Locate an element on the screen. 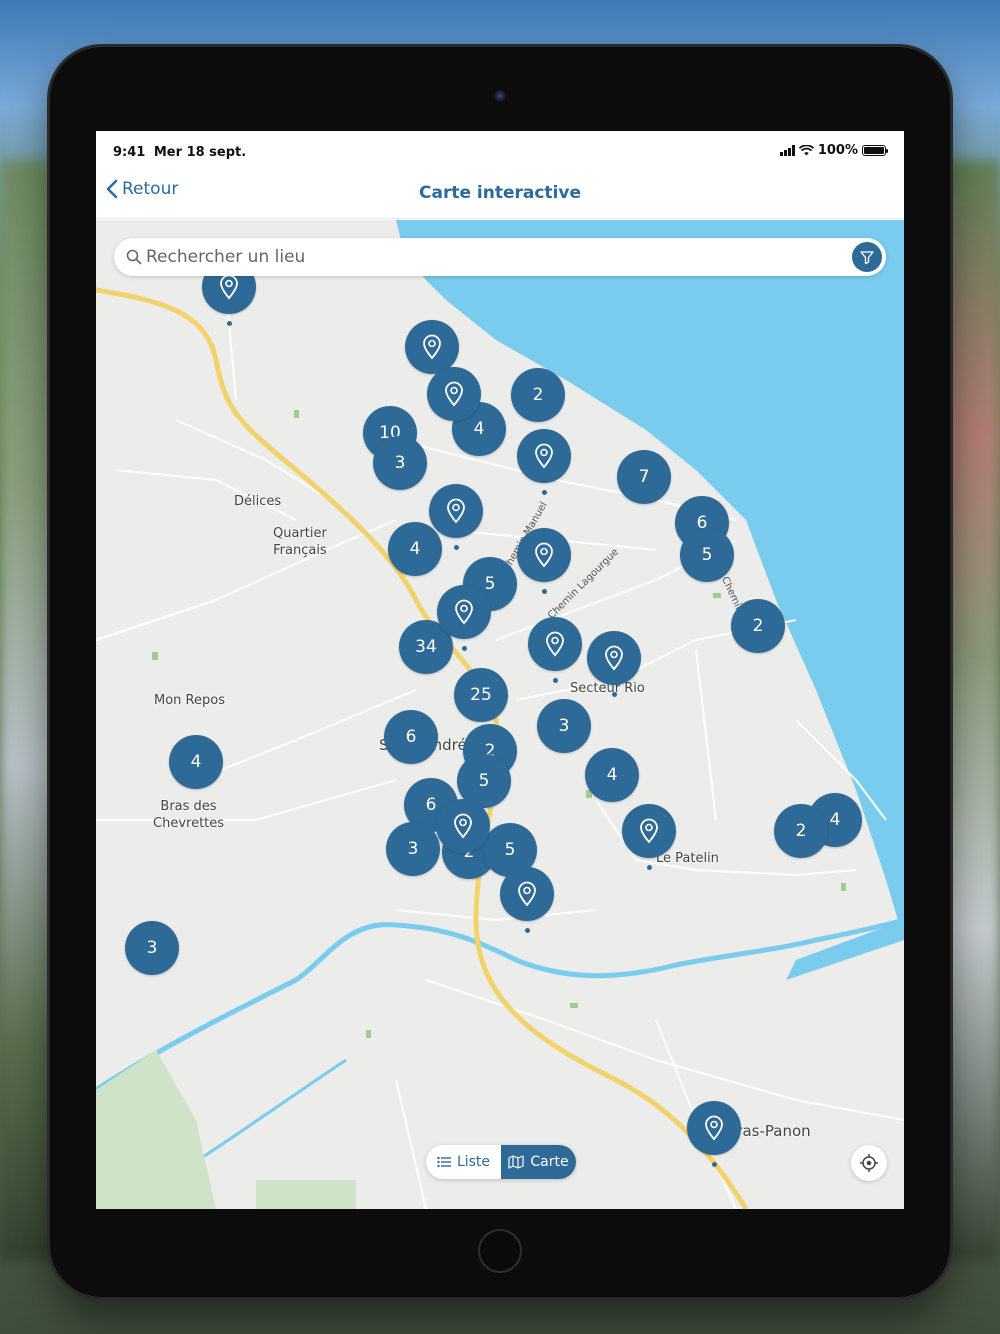  list-view-button: Liste is located at coordinates (463, 1162).